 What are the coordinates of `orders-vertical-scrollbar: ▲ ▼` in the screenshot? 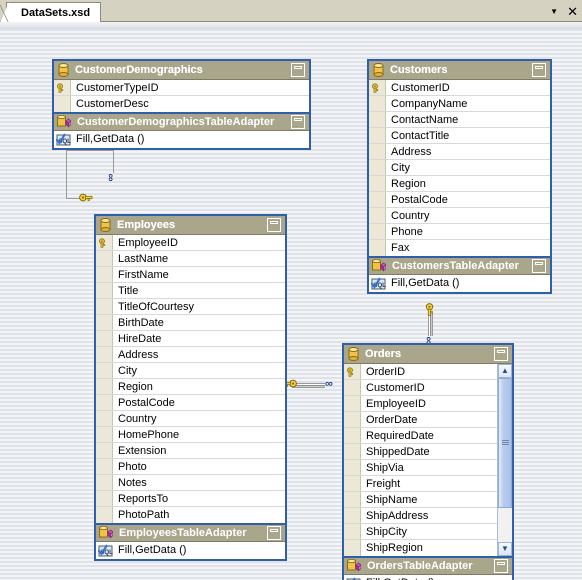 It's located at (504, 460).